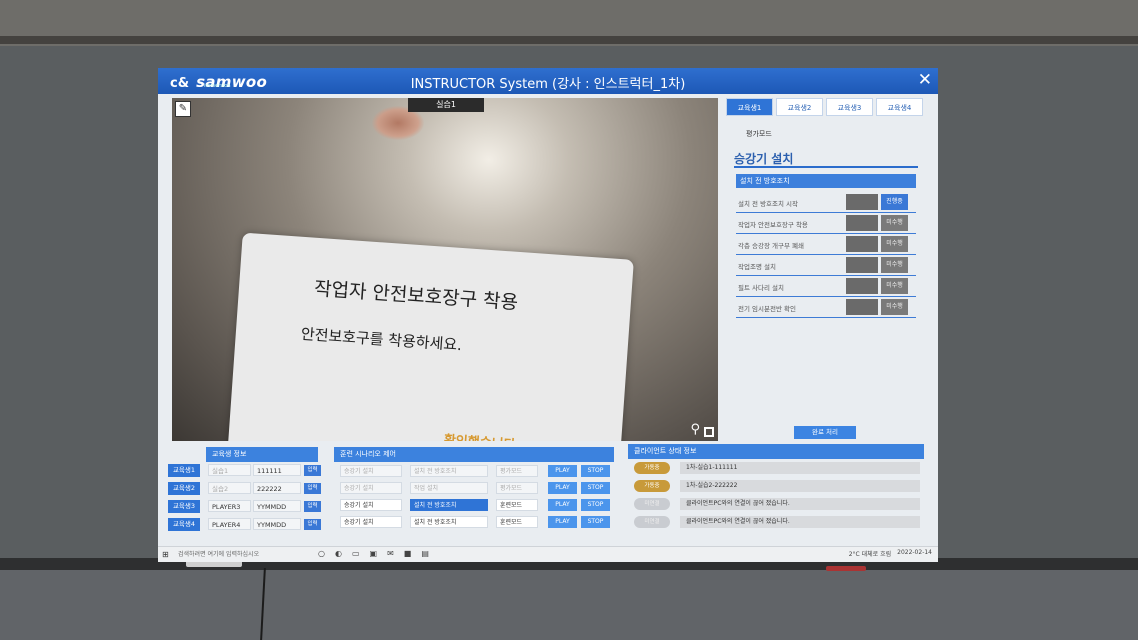 The image size is (1138, 640). Describe the element at coordinates (757, 267) in the screenshot. I see `step-name: 작업조명 설치` at that location.